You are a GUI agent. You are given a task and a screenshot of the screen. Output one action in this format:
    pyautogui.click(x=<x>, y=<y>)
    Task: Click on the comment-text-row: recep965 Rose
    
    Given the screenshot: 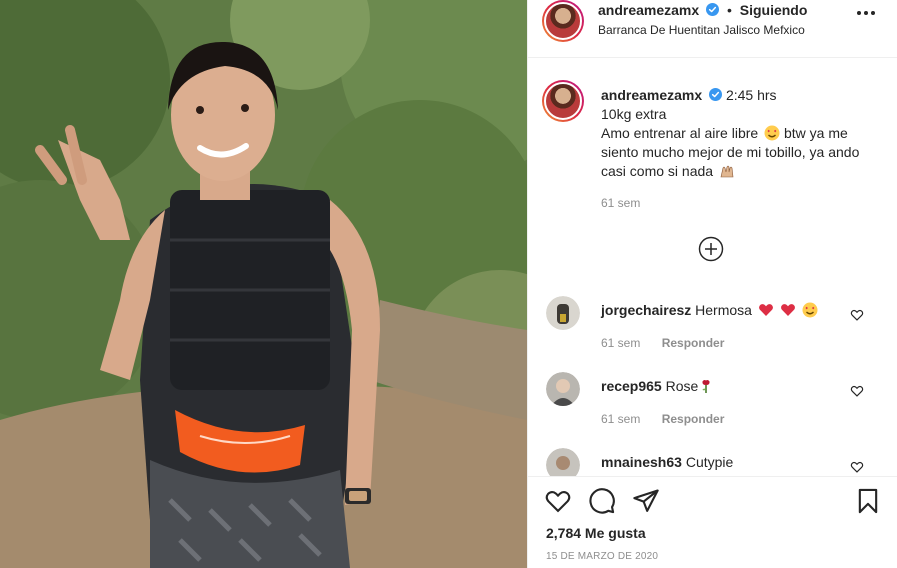 What is the action you would take?
    pyautogui.click(x=657, y=386)
    